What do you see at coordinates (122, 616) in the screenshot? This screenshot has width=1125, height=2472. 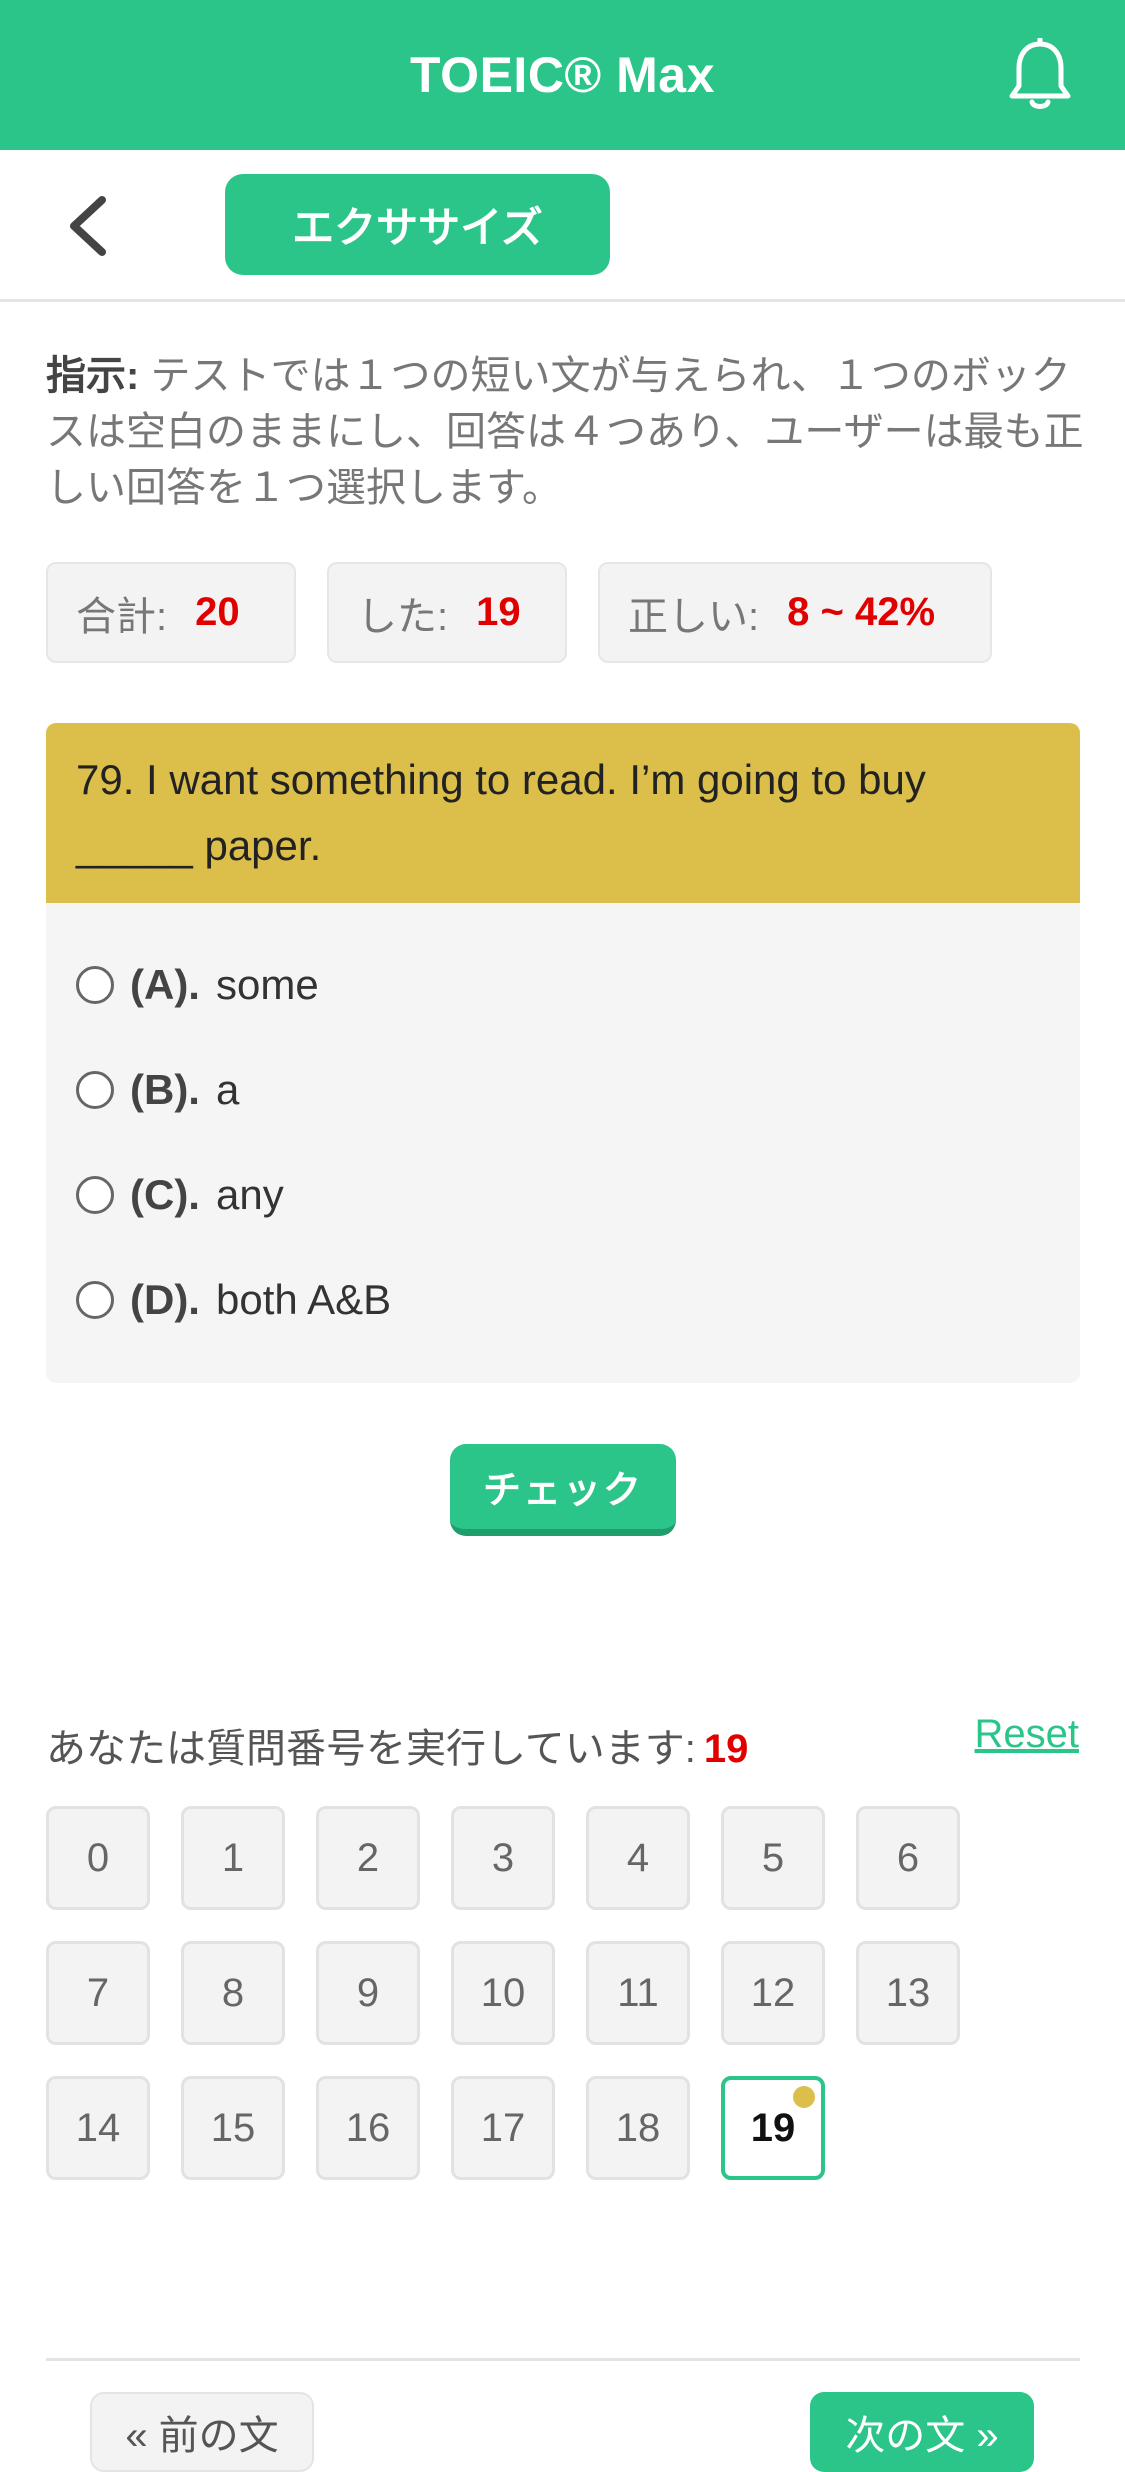 I see `stat-total-label: 合計:` at bounding box center [122, 616].